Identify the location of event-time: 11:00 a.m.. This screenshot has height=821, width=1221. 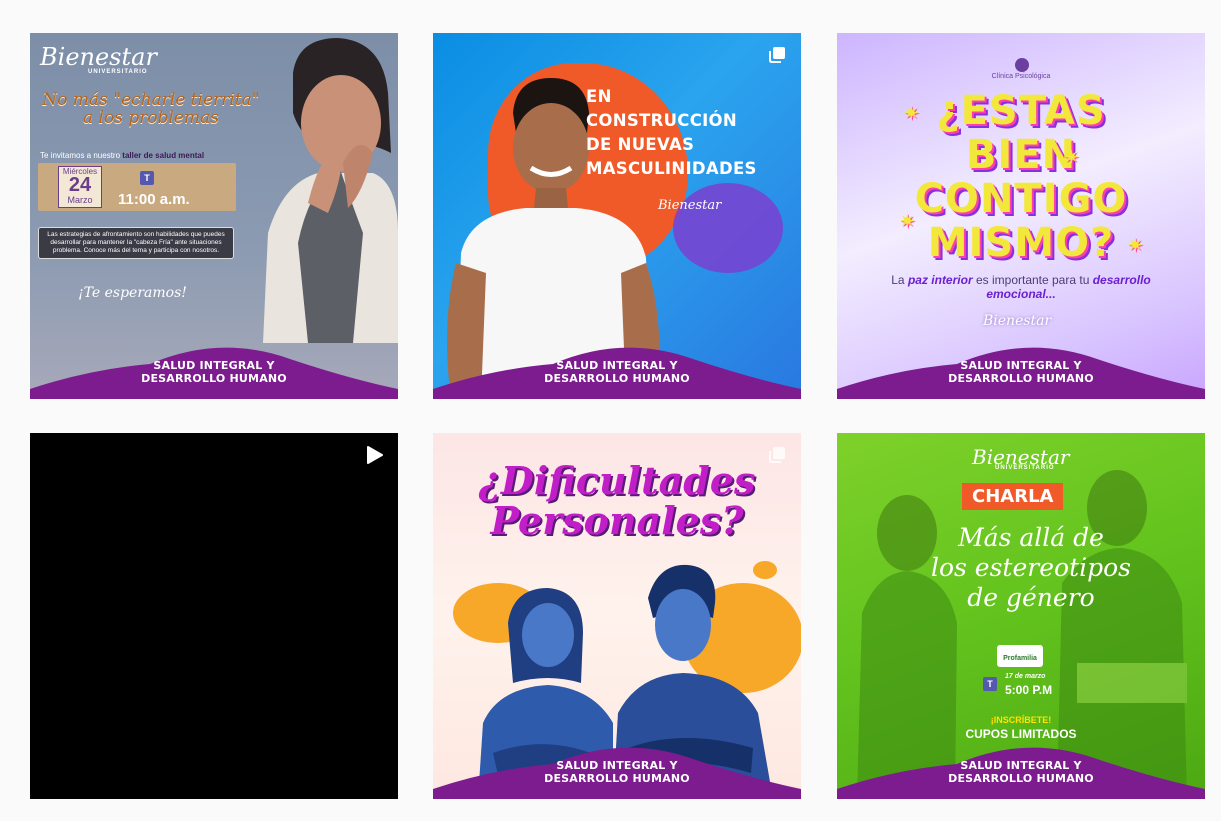
(154, 199).